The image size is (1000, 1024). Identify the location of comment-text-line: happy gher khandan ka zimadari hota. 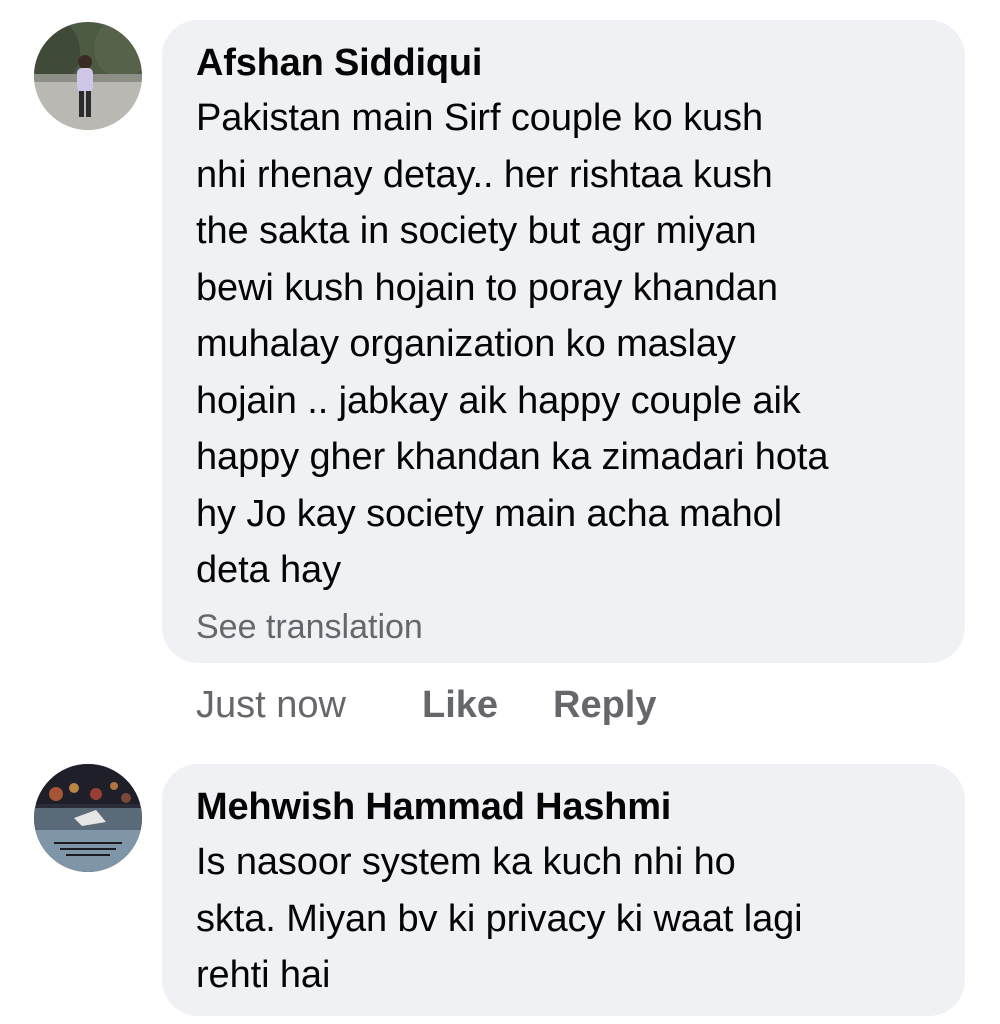
(512, 457).